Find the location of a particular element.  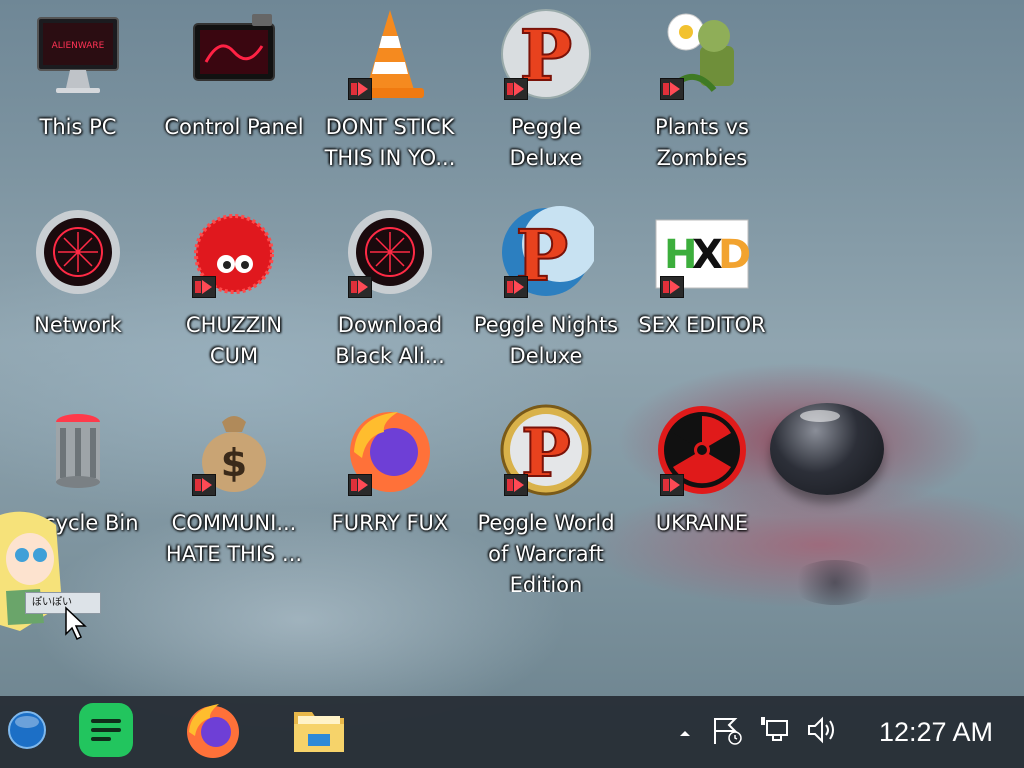

firefox-taskbar-icon is located at coordinates (213, 732).